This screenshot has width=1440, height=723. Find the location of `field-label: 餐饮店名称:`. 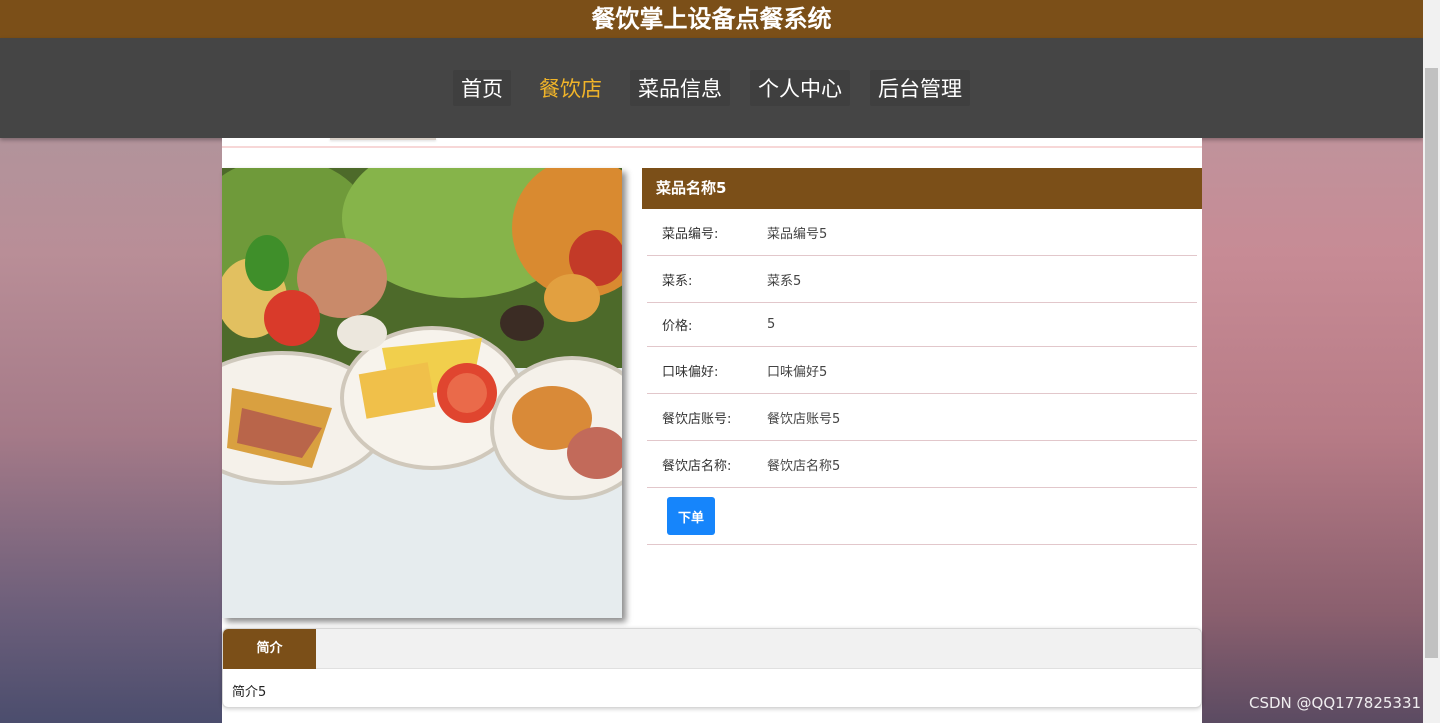

field-label: 餐饮店名称: is located at coordinates (697, 466).